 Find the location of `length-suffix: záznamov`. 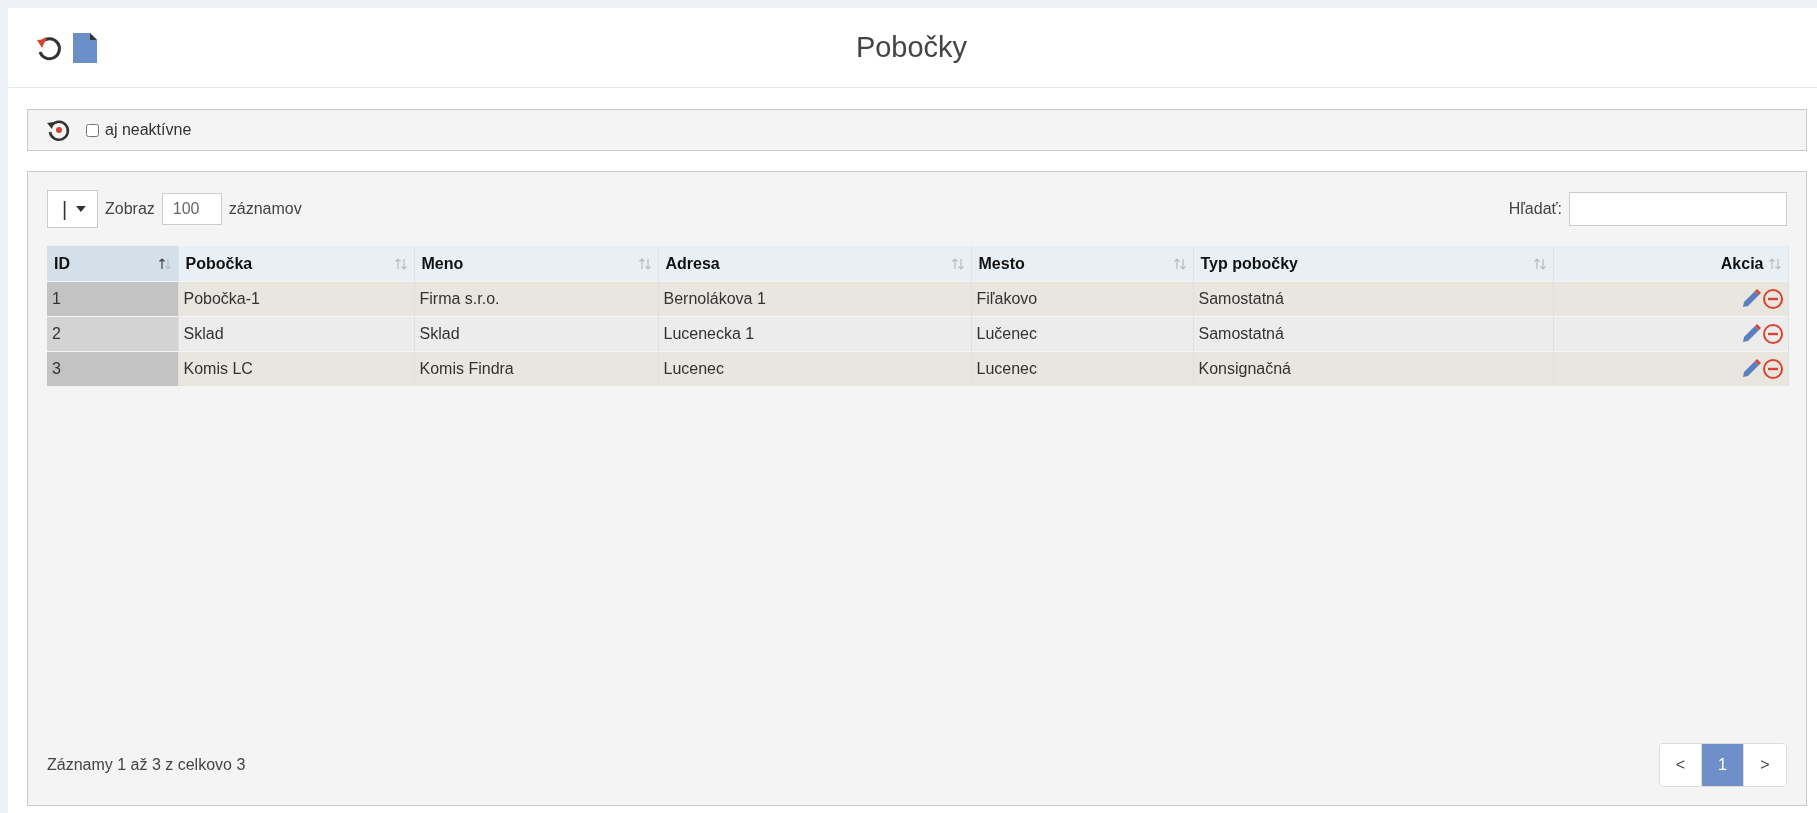

length-suffix: záznamov is located at coordinates (265, 209).